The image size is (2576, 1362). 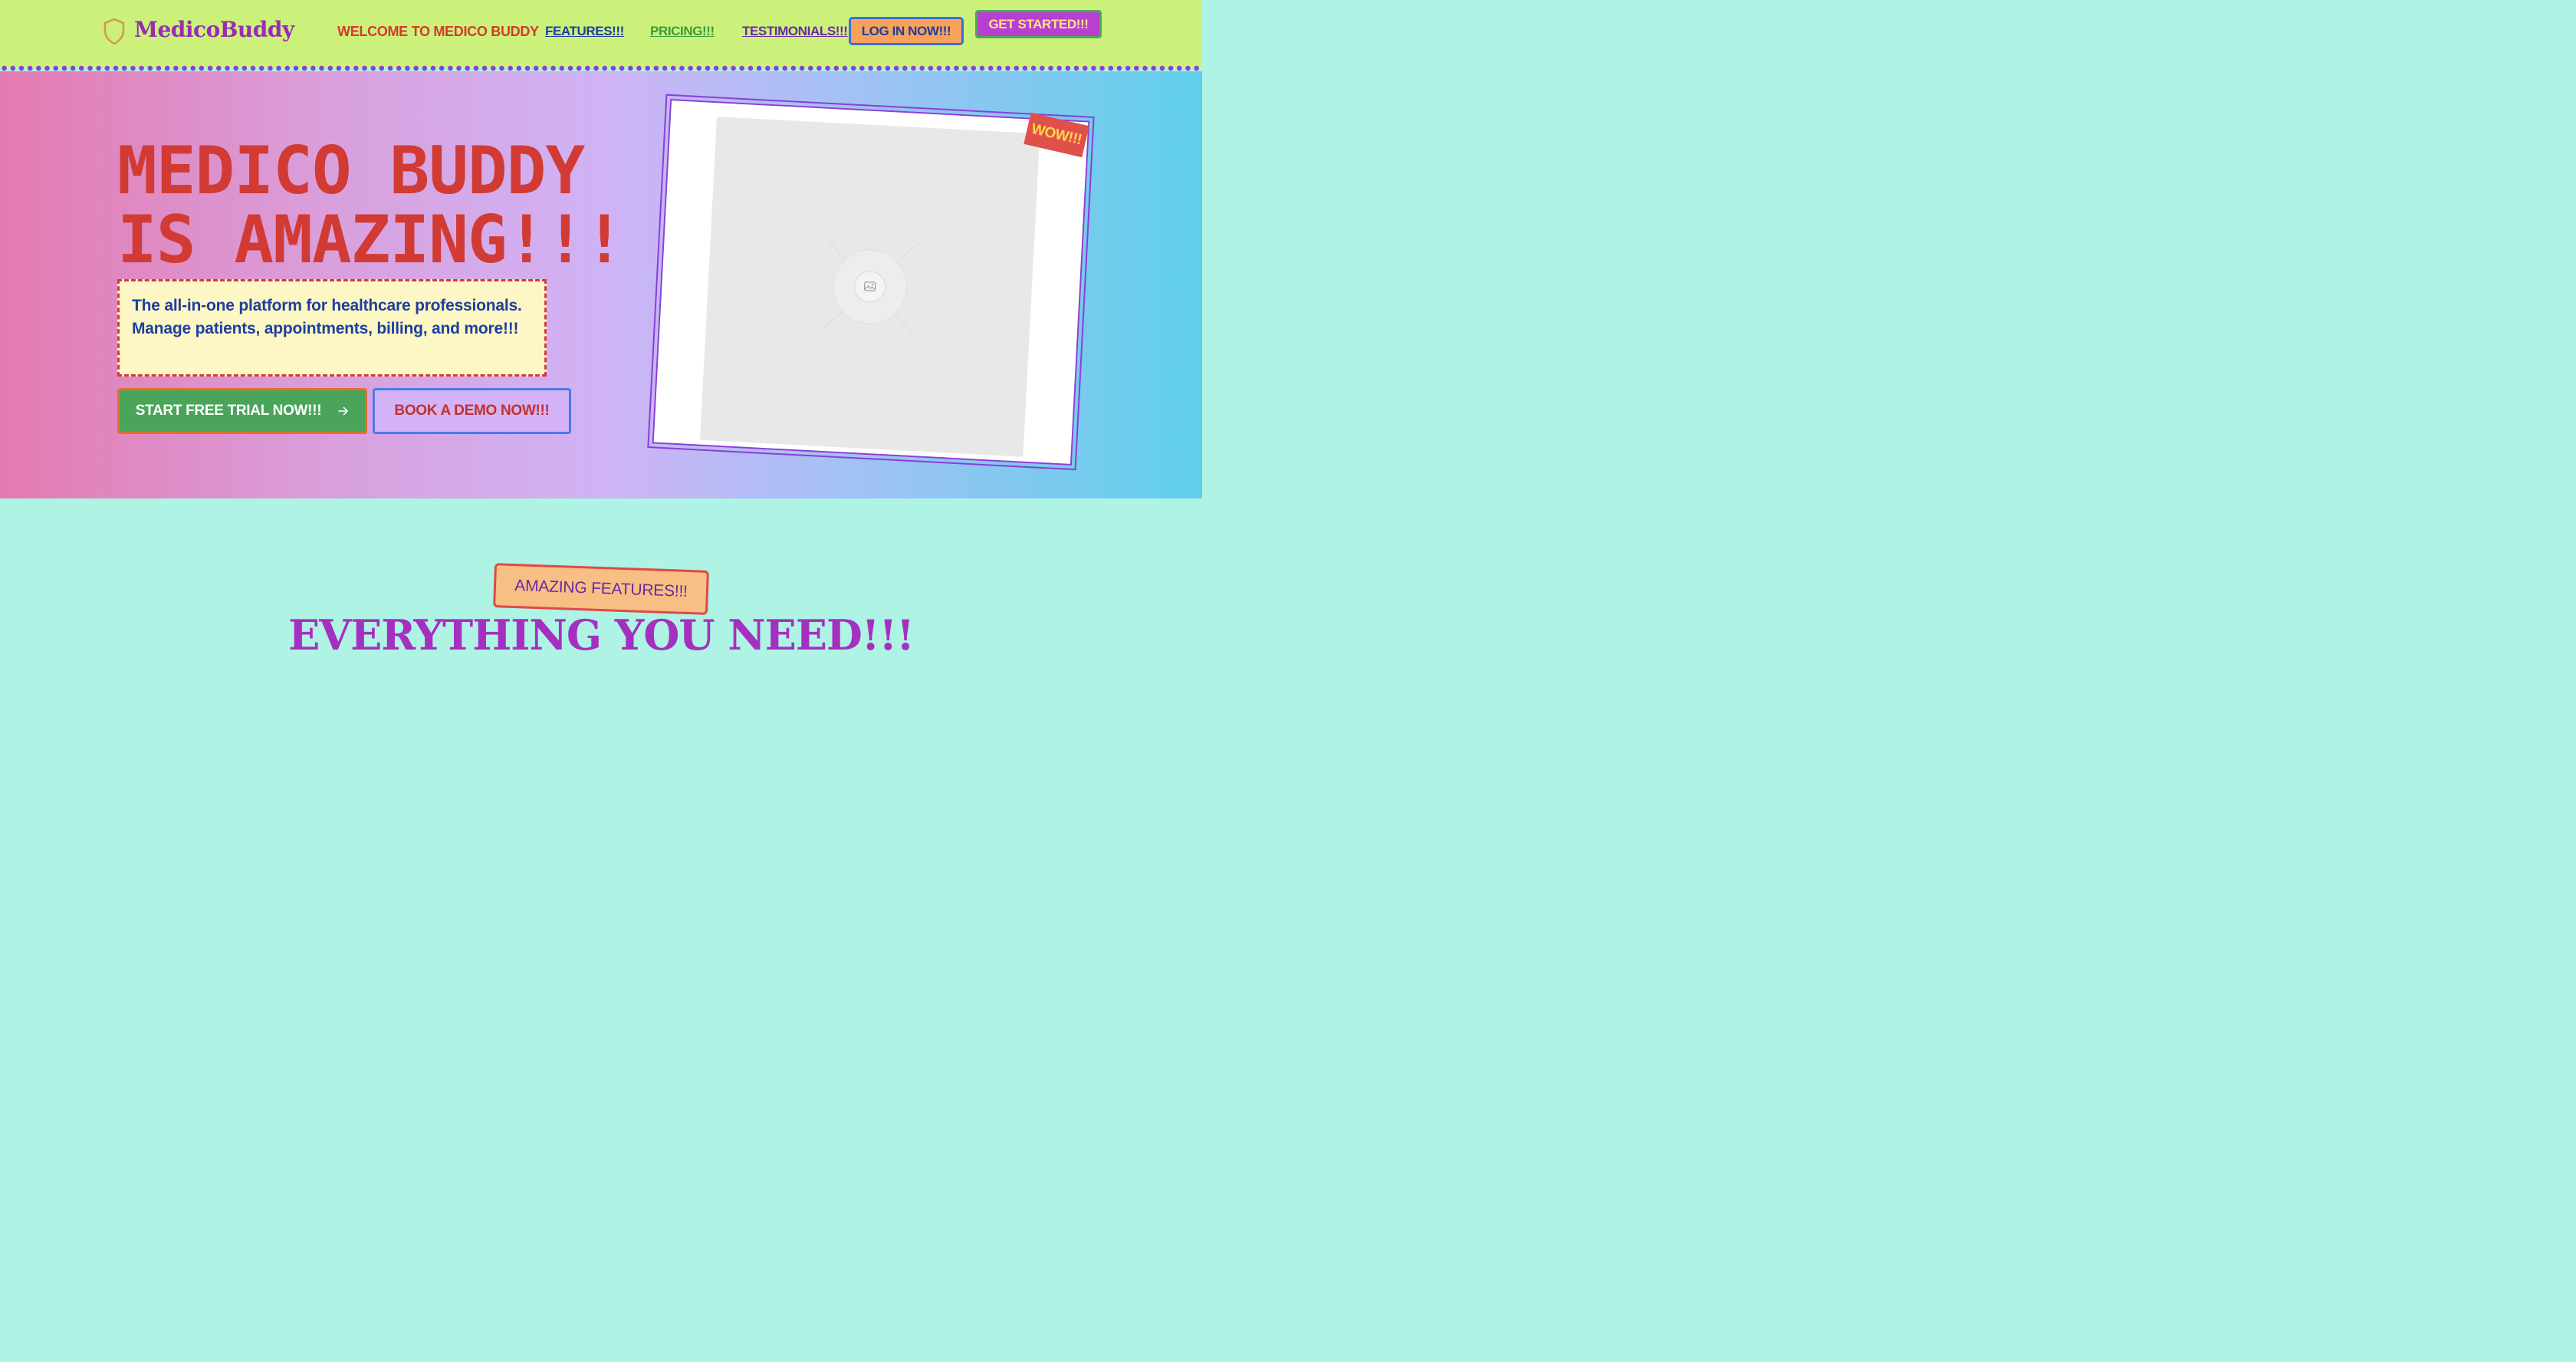 I want to click on login-button: LOG IN NOW!!!, so click(x=906, y=31).